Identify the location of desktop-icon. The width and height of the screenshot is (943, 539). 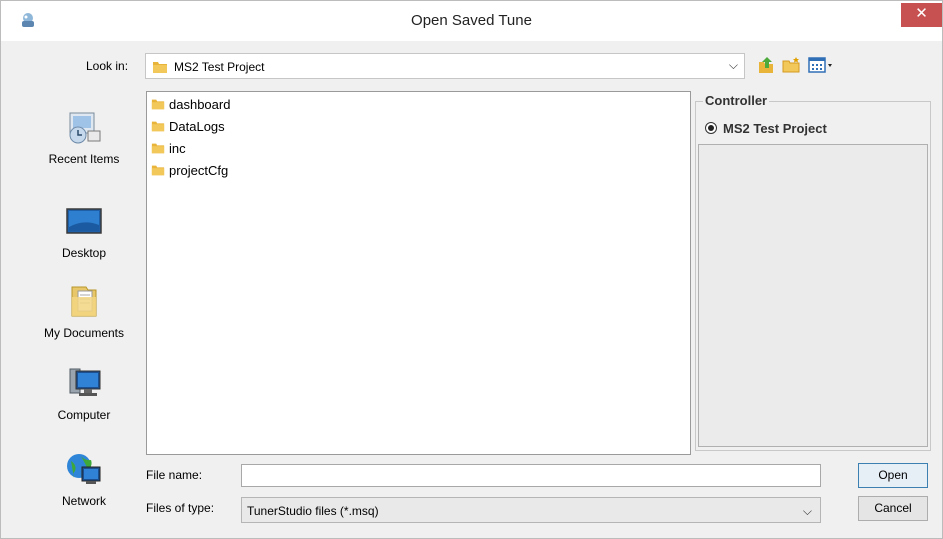
(84, 221).